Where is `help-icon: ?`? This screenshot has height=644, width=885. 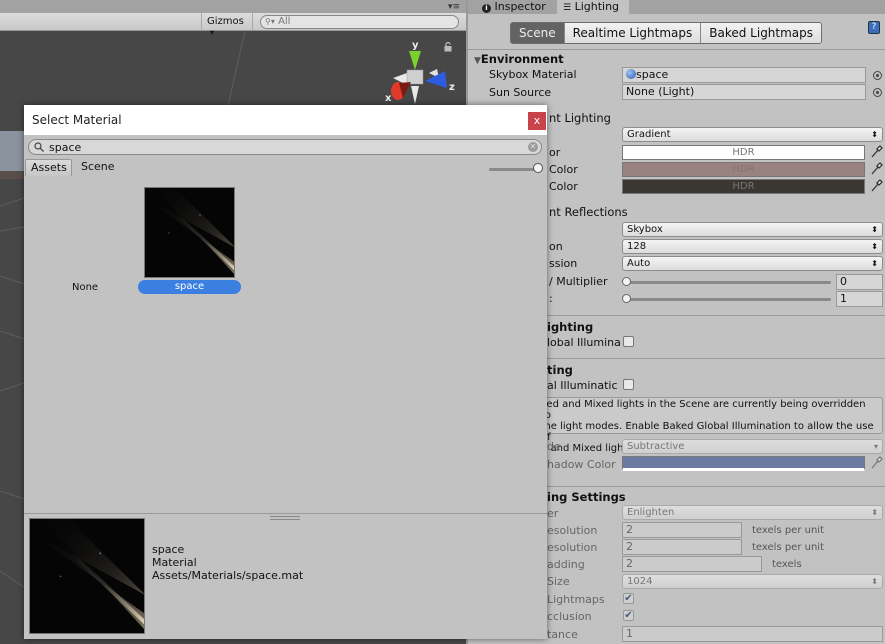
help-icon: ? is located at coordinates (874, 27).